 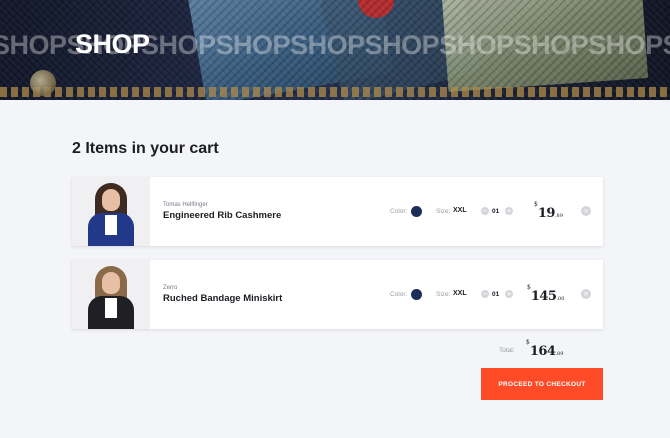 I want to click on total-currency: $, so click(x=528, y=342).